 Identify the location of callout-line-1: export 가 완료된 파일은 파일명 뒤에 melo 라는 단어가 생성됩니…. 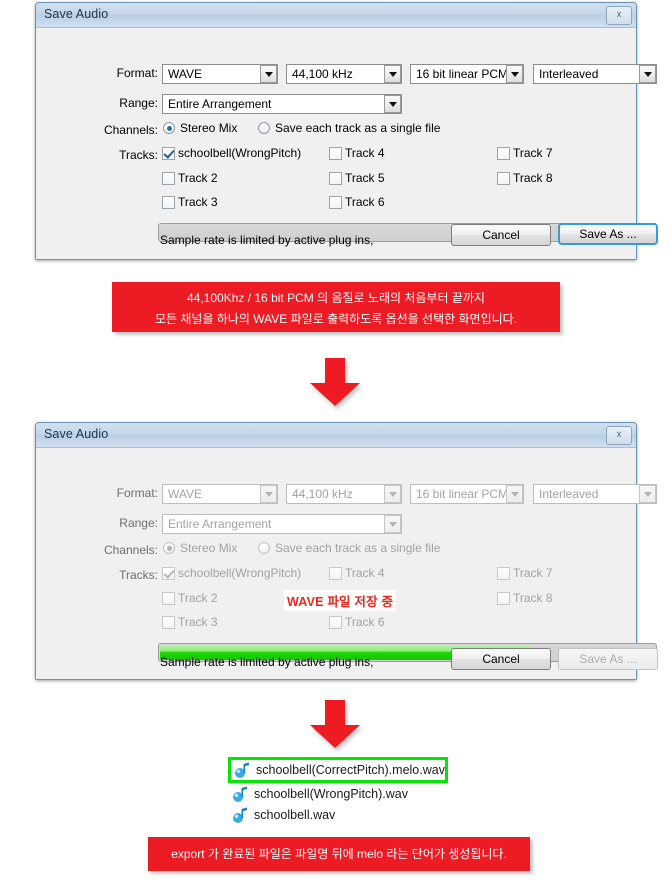
(339, 854).